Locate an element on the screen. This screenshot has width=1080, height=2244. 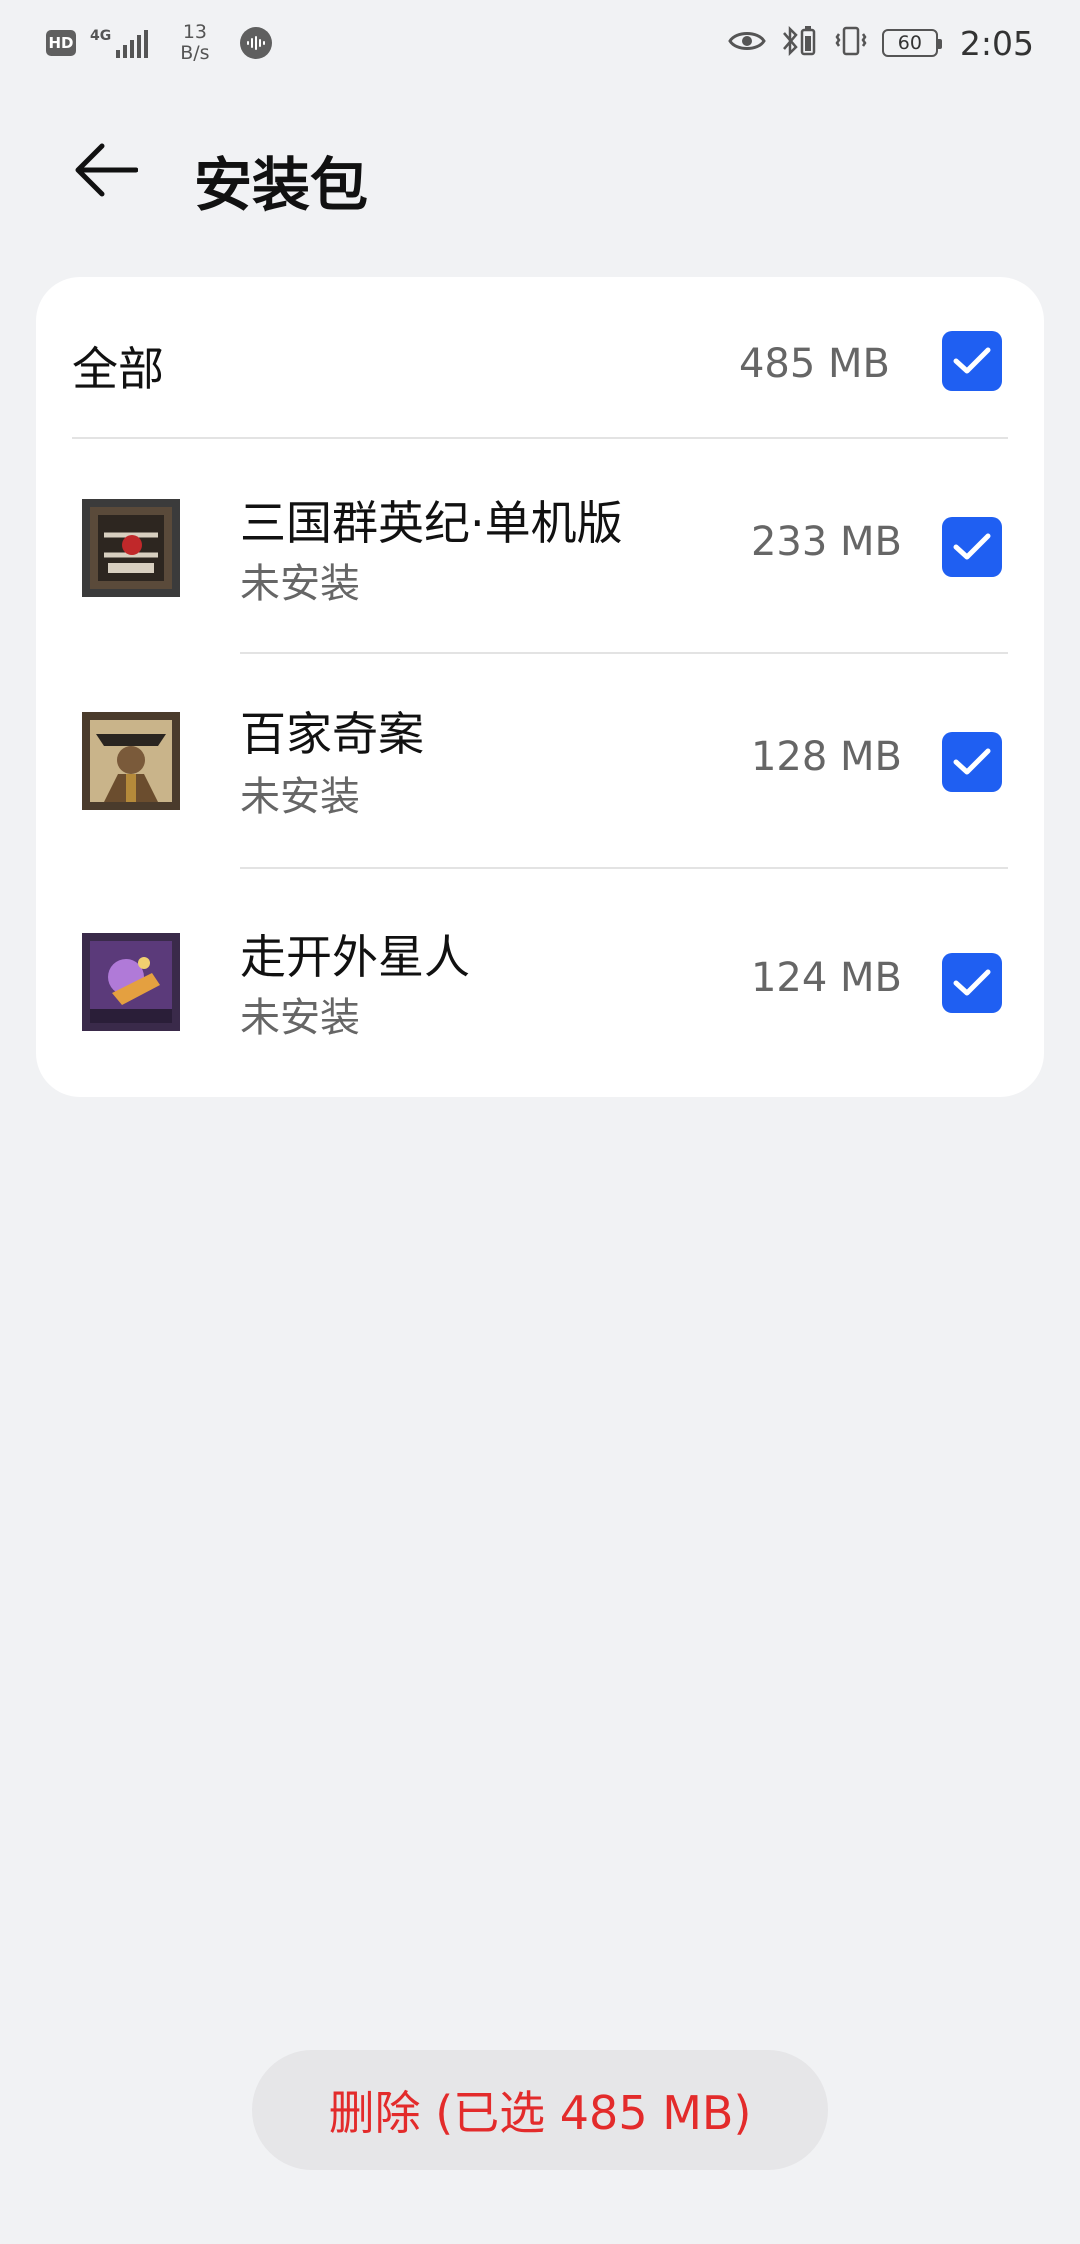
page-title: 安装包 is located at coordinates (281, 185).